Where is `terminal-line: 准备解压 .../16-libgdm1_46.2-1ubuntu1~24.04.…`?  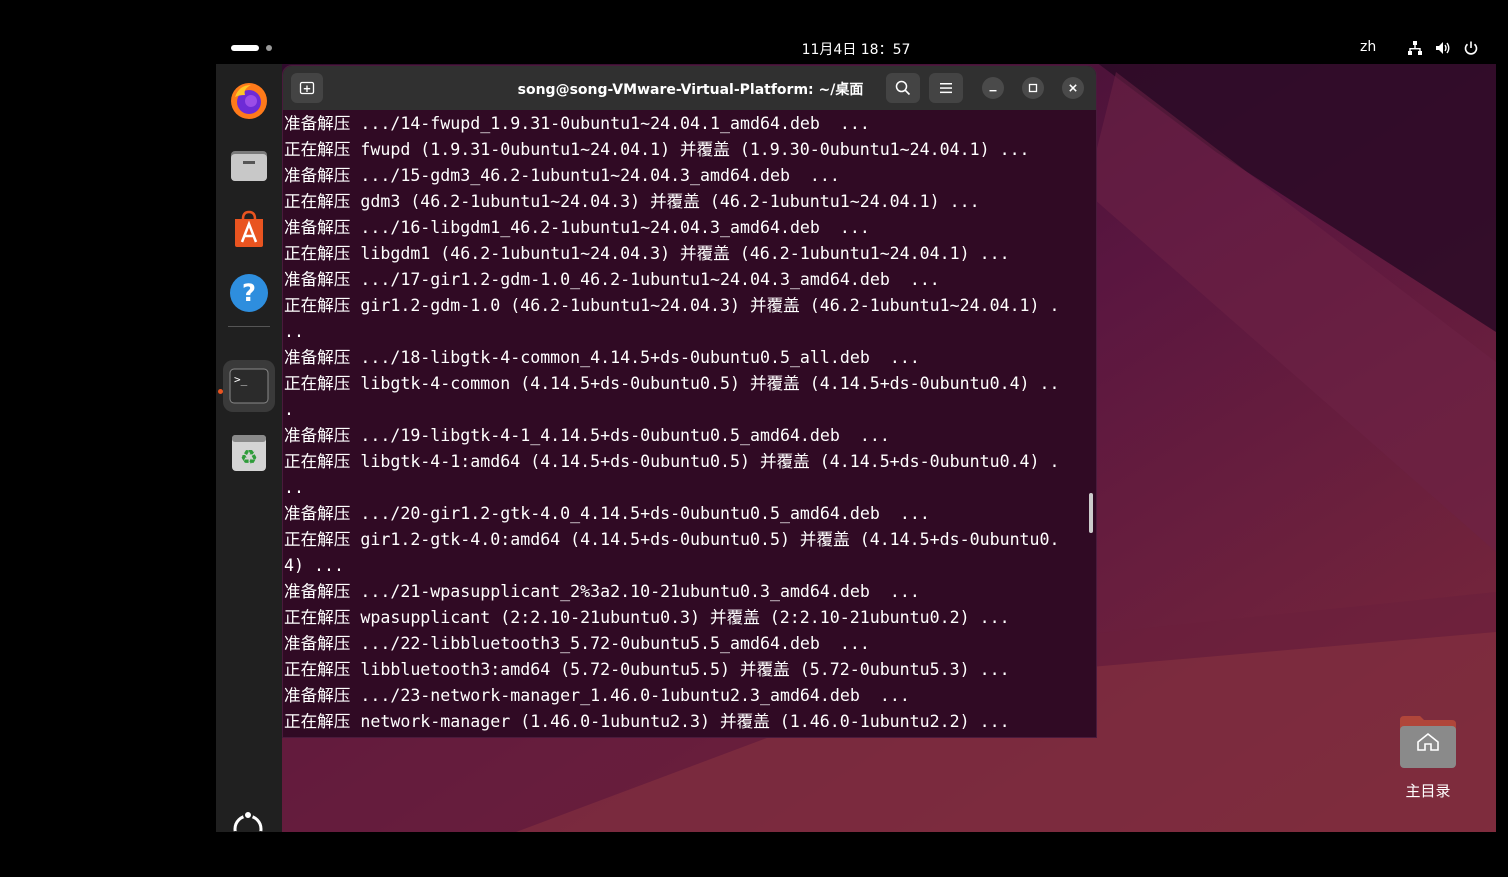
terminal-line: 准备解压 .../16-libgdm1_46.2-1ubuntu1~24.04.… is located at coordinates (577, 227).